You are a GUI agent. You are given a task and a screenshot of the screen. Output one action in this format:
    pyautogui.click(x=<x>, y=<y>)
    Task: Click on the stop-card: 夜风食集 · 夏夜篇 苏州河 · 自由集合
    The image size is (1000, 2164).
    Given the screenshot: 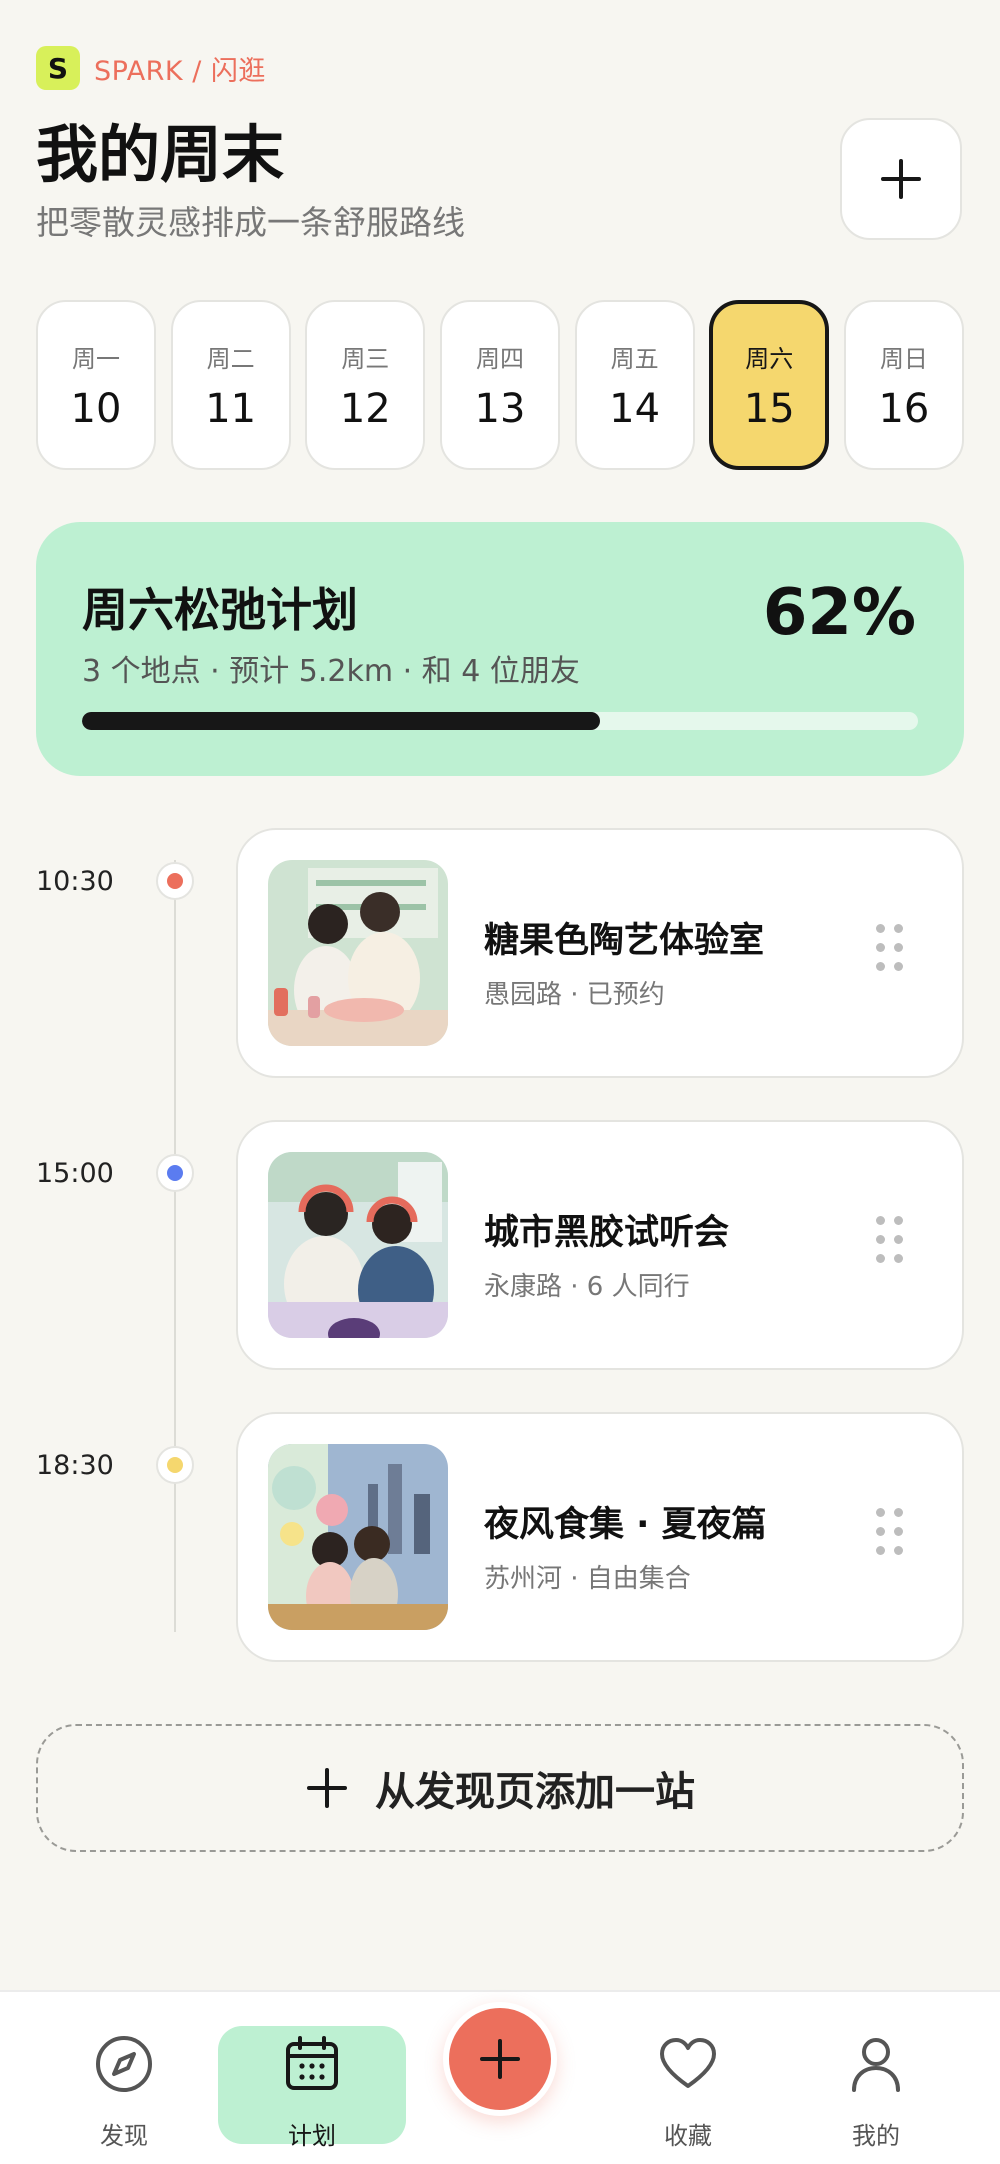 What is the action you would take?
    pyautogui.click(x=600, y=1537)
    